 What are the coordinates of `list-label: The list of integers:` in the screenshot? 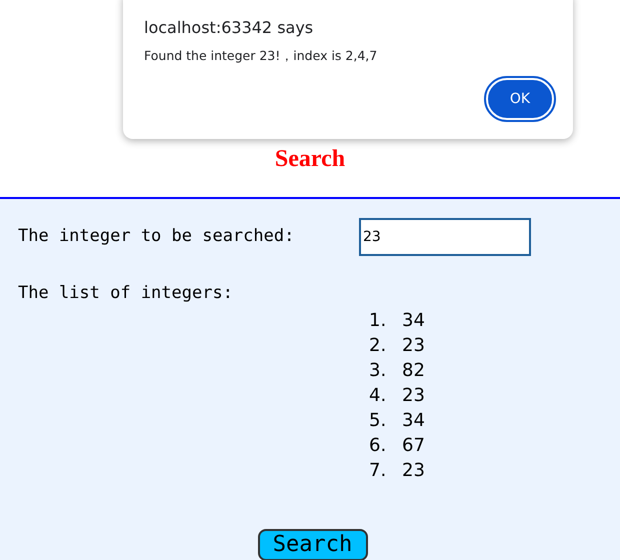 It's located at (125, 293).